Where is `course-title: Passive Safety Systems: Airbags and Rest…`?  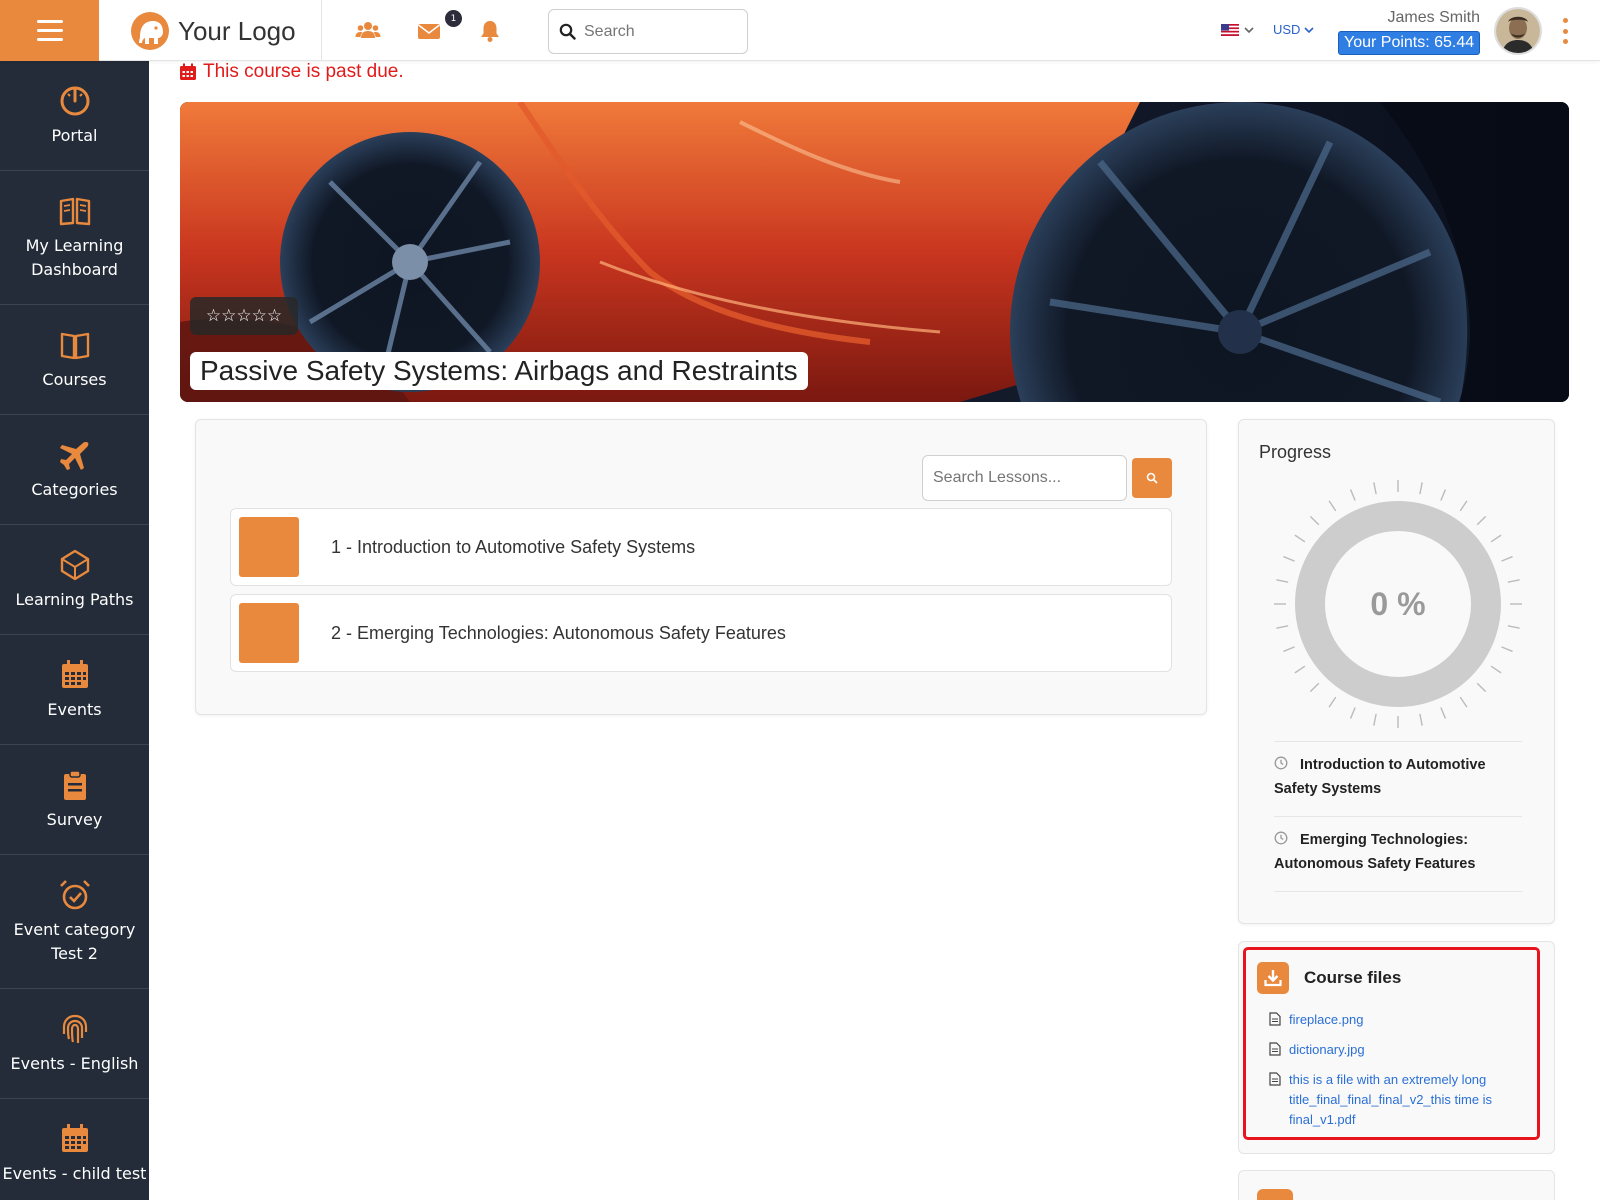 course-title: Passive Safety Systems: Airbags and Rest… is located at coordinates (499, 371).